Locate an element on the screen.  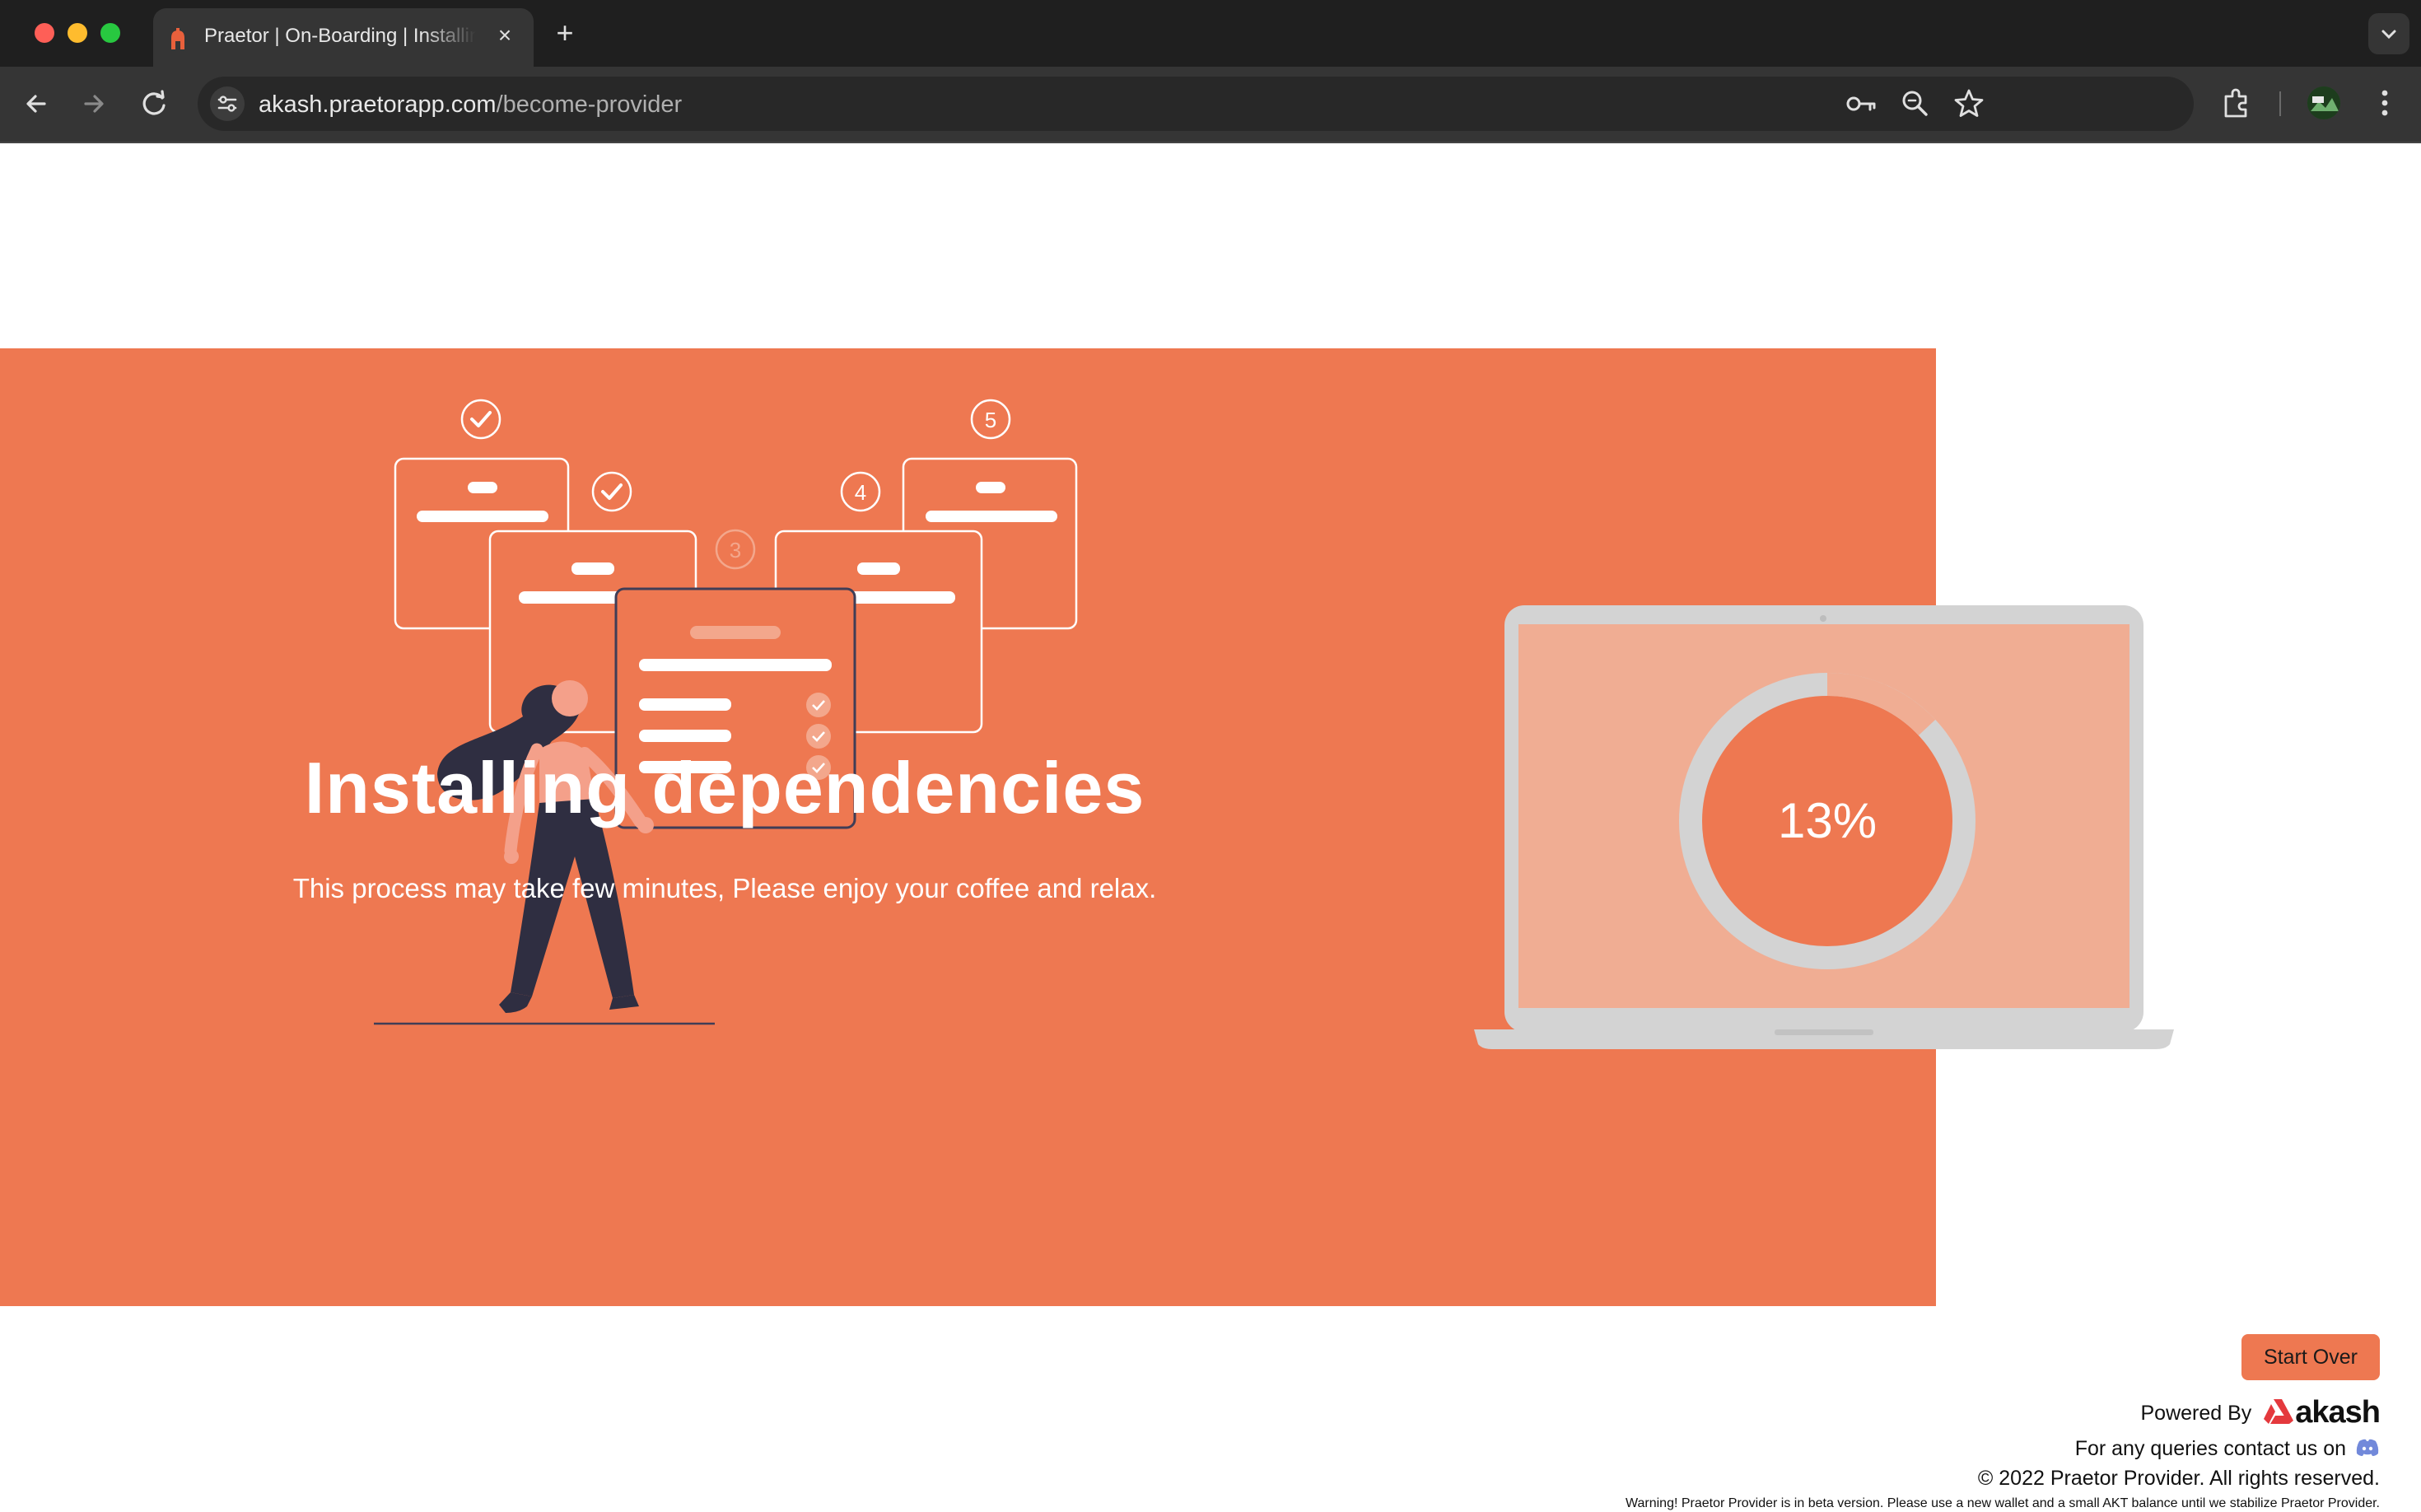
extensions-icon is located at coordinates (2236, 103).